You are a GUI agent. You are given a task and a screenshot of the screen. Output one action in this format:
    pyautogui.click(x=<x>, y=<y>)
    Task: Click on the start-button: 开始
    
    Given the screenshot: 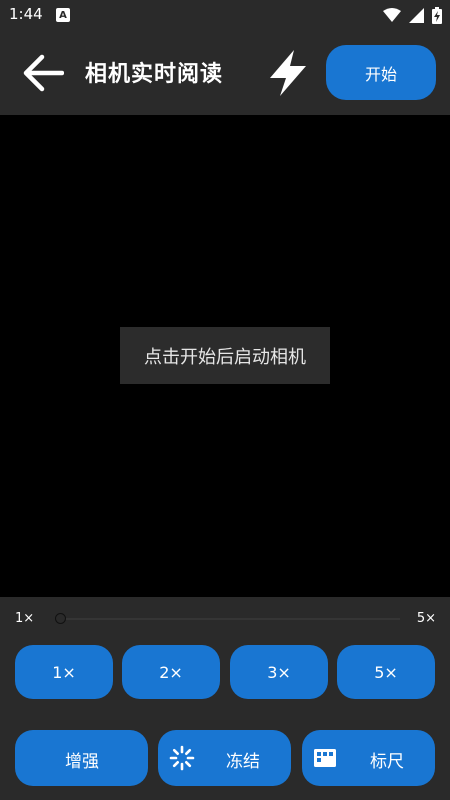 What is the action you would take?
    pyautogui.click(x=381, y=72)
    